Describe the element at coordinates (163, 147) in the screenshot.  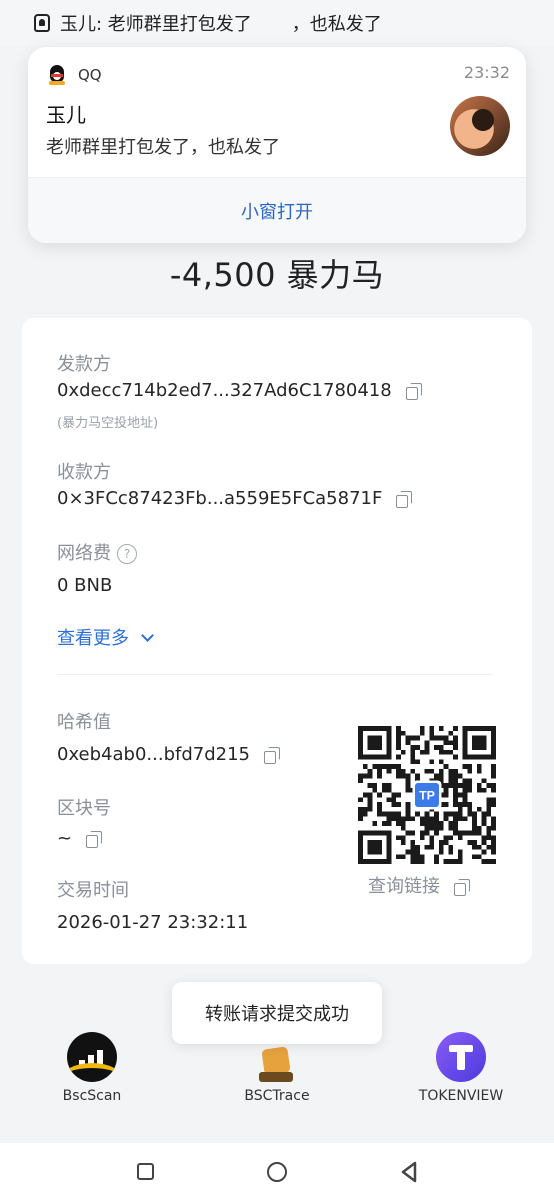
I see `notification-message: 老师群里打包发了，也私发了` at that location.